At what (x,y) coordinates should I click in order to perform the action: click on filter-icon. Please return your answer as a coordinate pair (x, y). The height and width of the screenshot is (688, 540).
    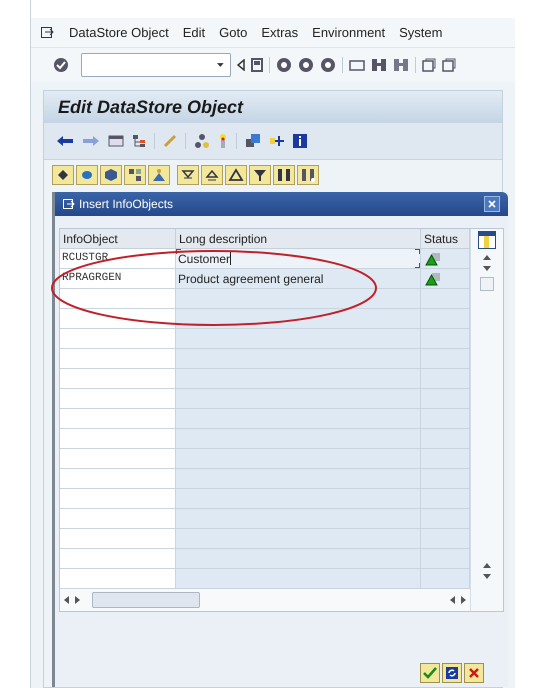
    Looking at the image, I should click on (260, 175).